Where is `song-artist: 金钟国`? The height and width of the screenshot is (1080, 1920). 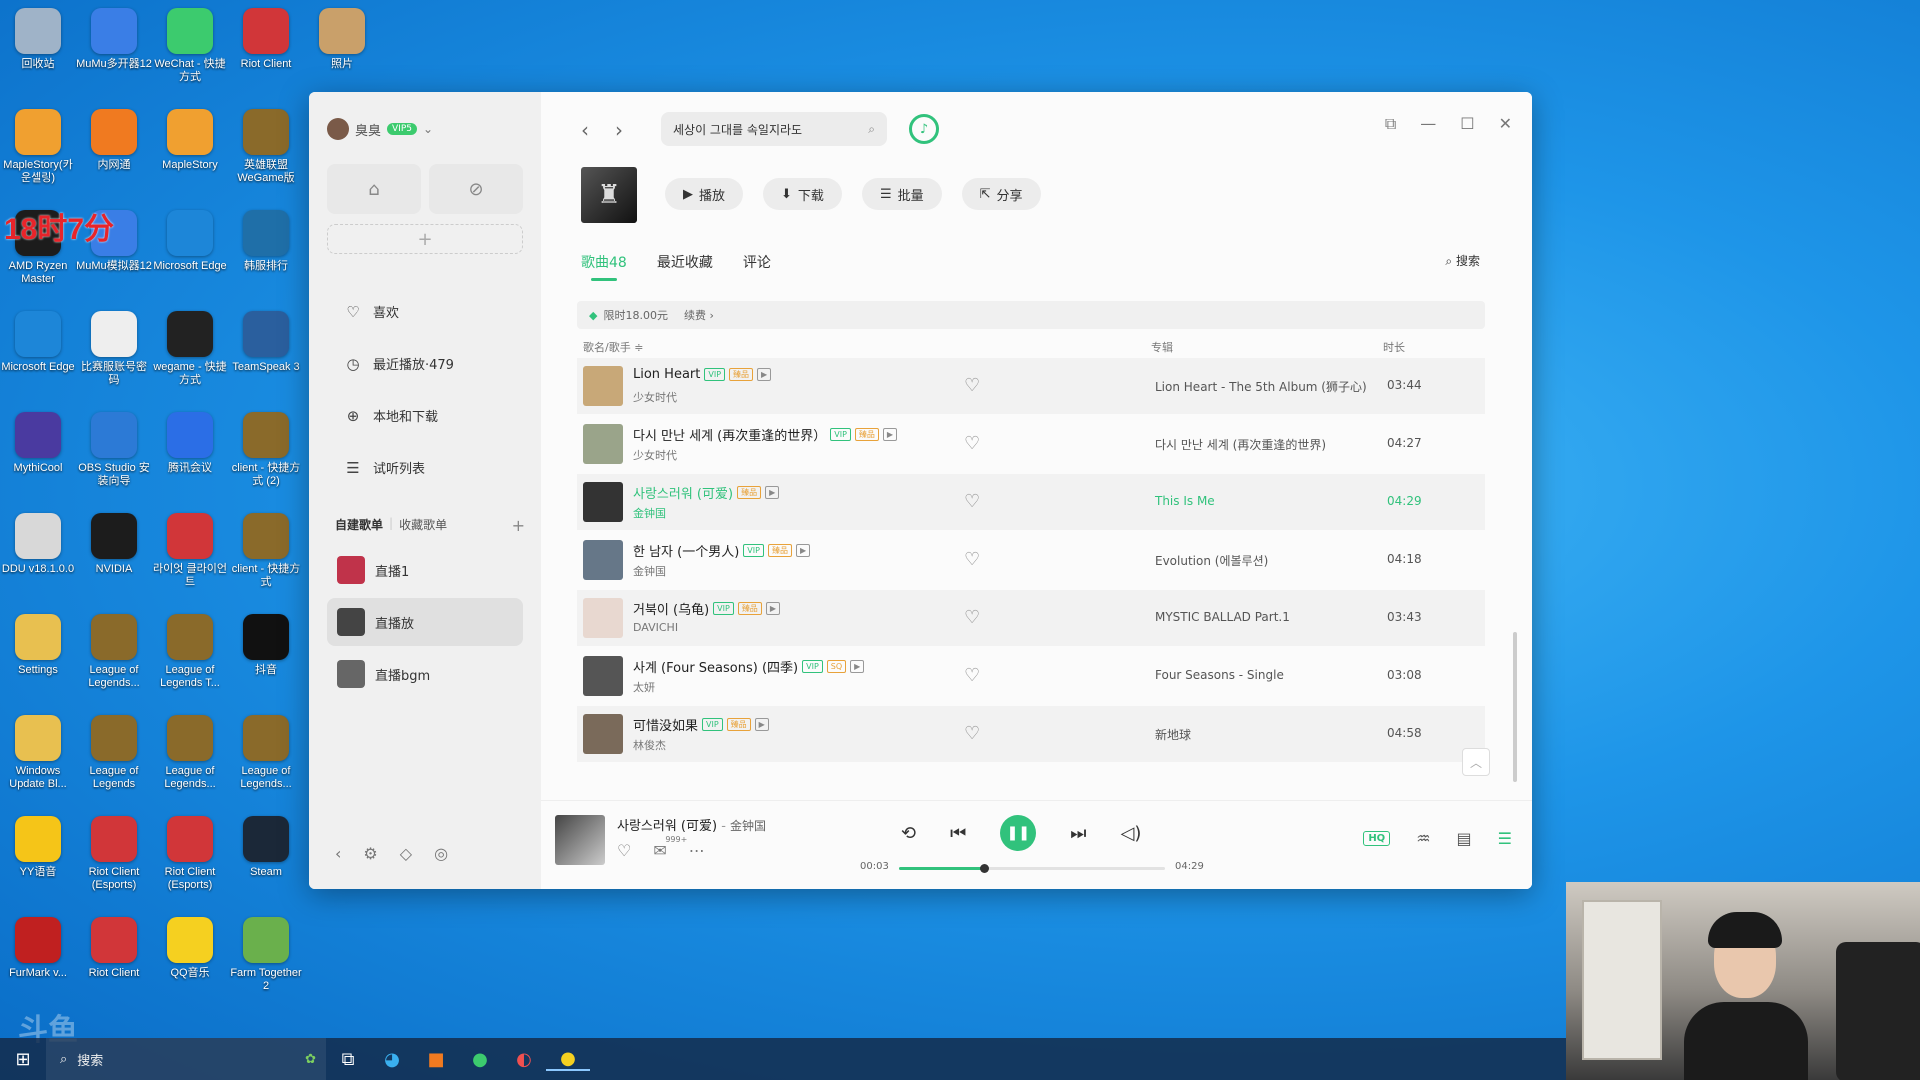 song-artist: 金钟国 is located at coordinates (649, 571).